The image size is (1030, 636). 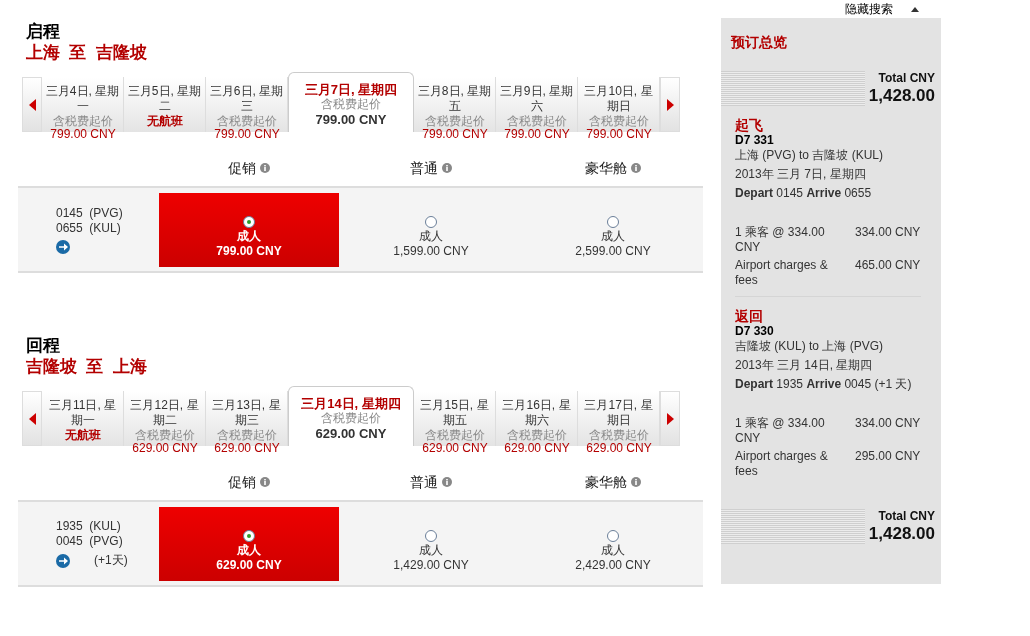 I want to click on date-tab: 三月7日, 星期四 含税费起价 799.00 CNY, so click(x=351, y=102).